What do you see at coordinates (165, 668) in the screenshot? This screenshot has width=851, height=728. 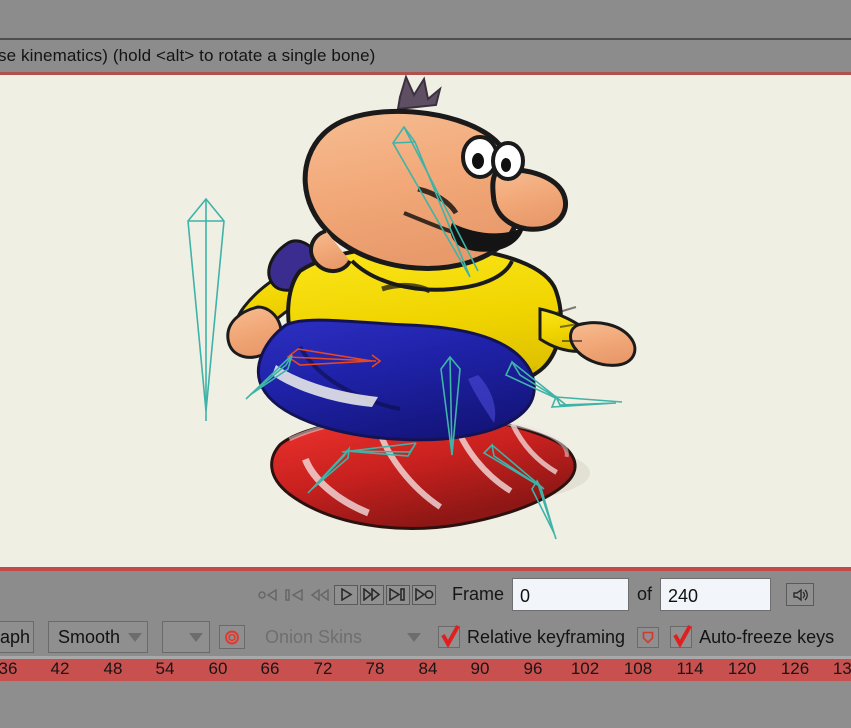 I see `timeline-tick: 54` at bounding box center [165, 668].